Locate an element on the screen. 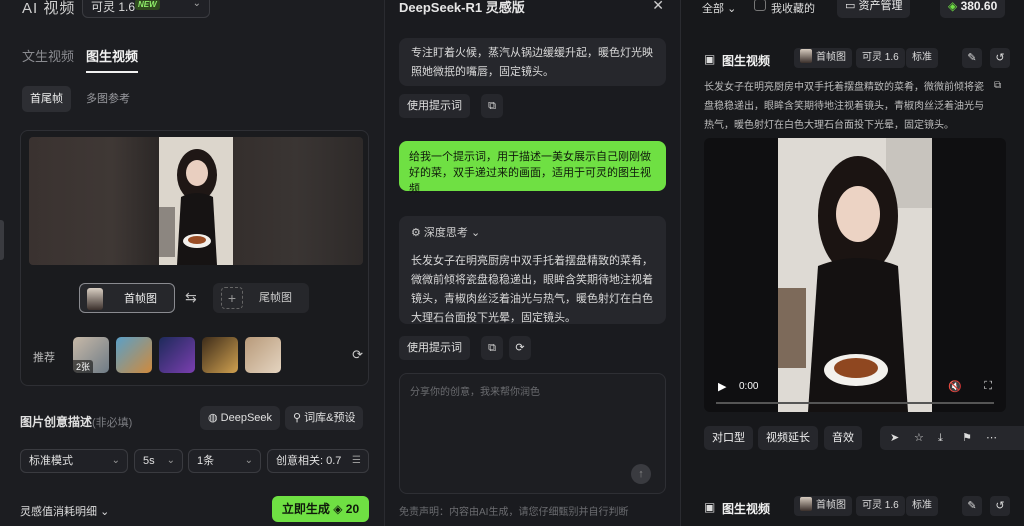 The height and width of the screenshot is (526, 1024). lip-sync-button: 对口型 is located at coordinates (728, 438).